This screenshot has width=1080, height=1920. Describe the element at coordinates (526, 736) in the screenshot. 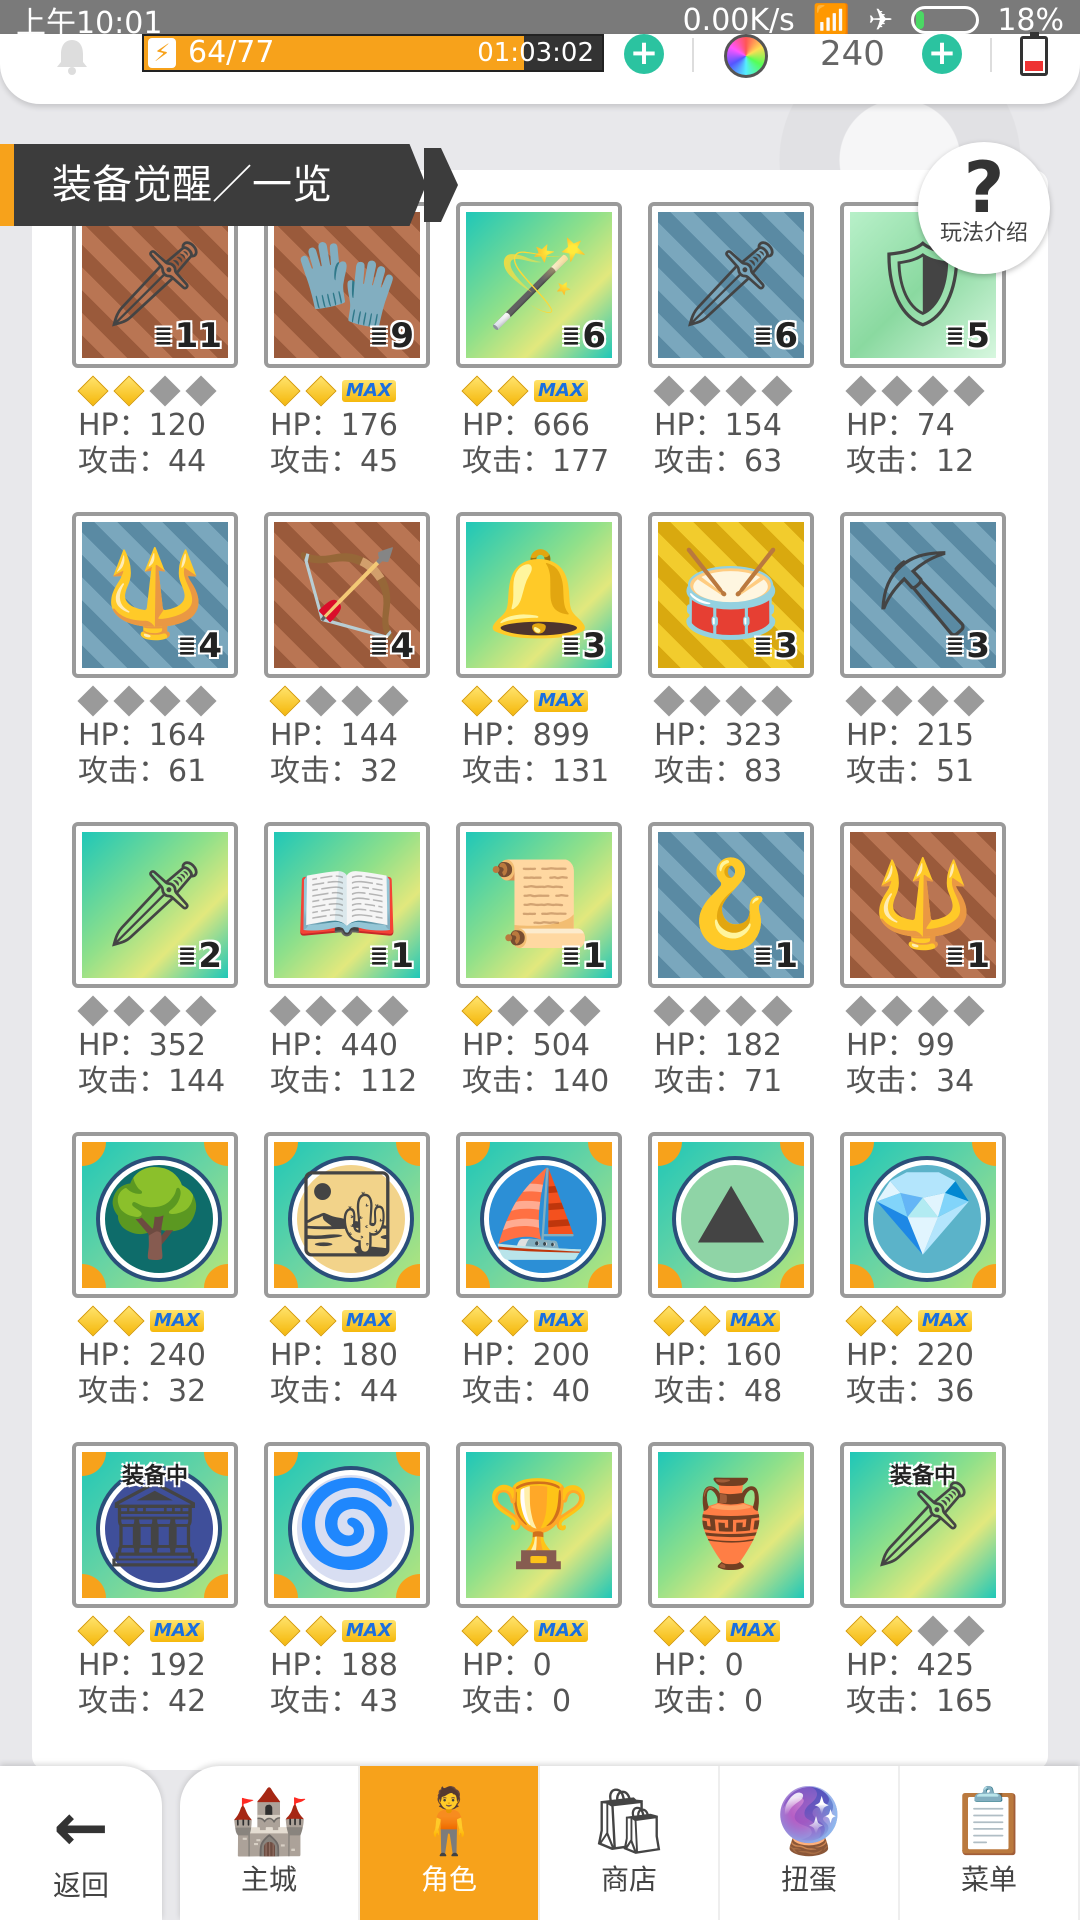

I see `hp-stat: HP：899` at that location.